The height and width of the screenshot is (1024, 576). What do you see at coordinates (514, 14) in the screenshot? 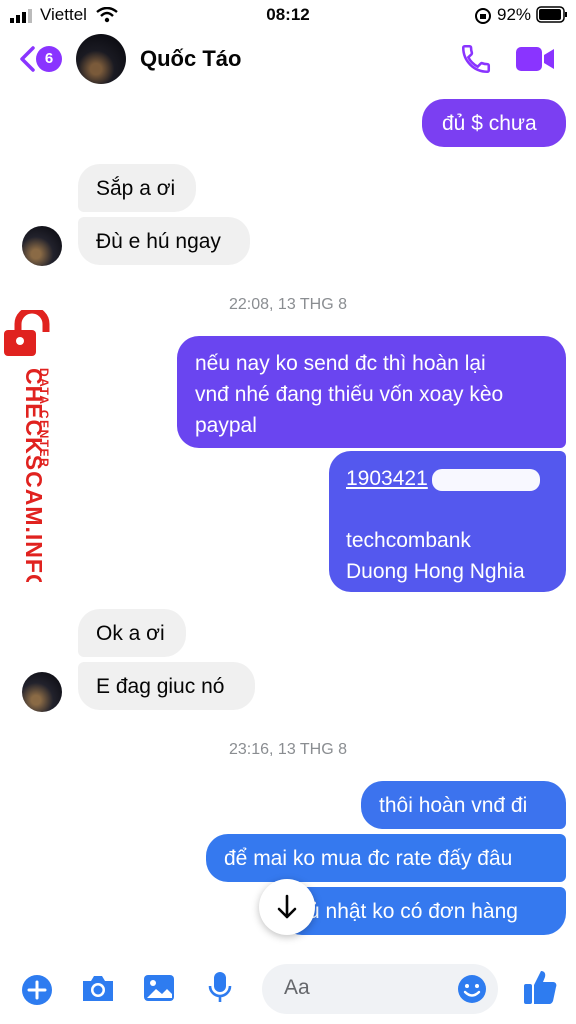
I see `battery-percent: 92%` at bounding box center [514, 14].